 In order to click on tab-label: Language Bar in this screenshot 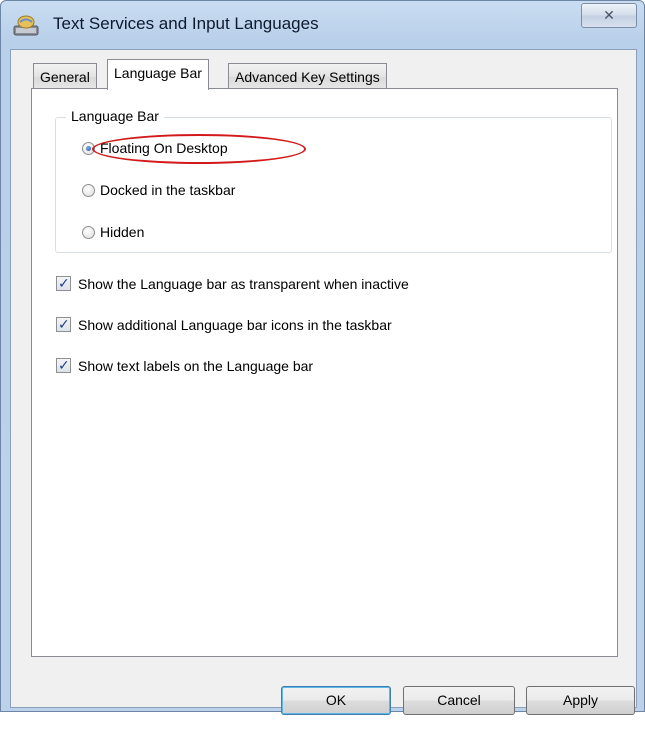, I will do `click(158, 73)`.